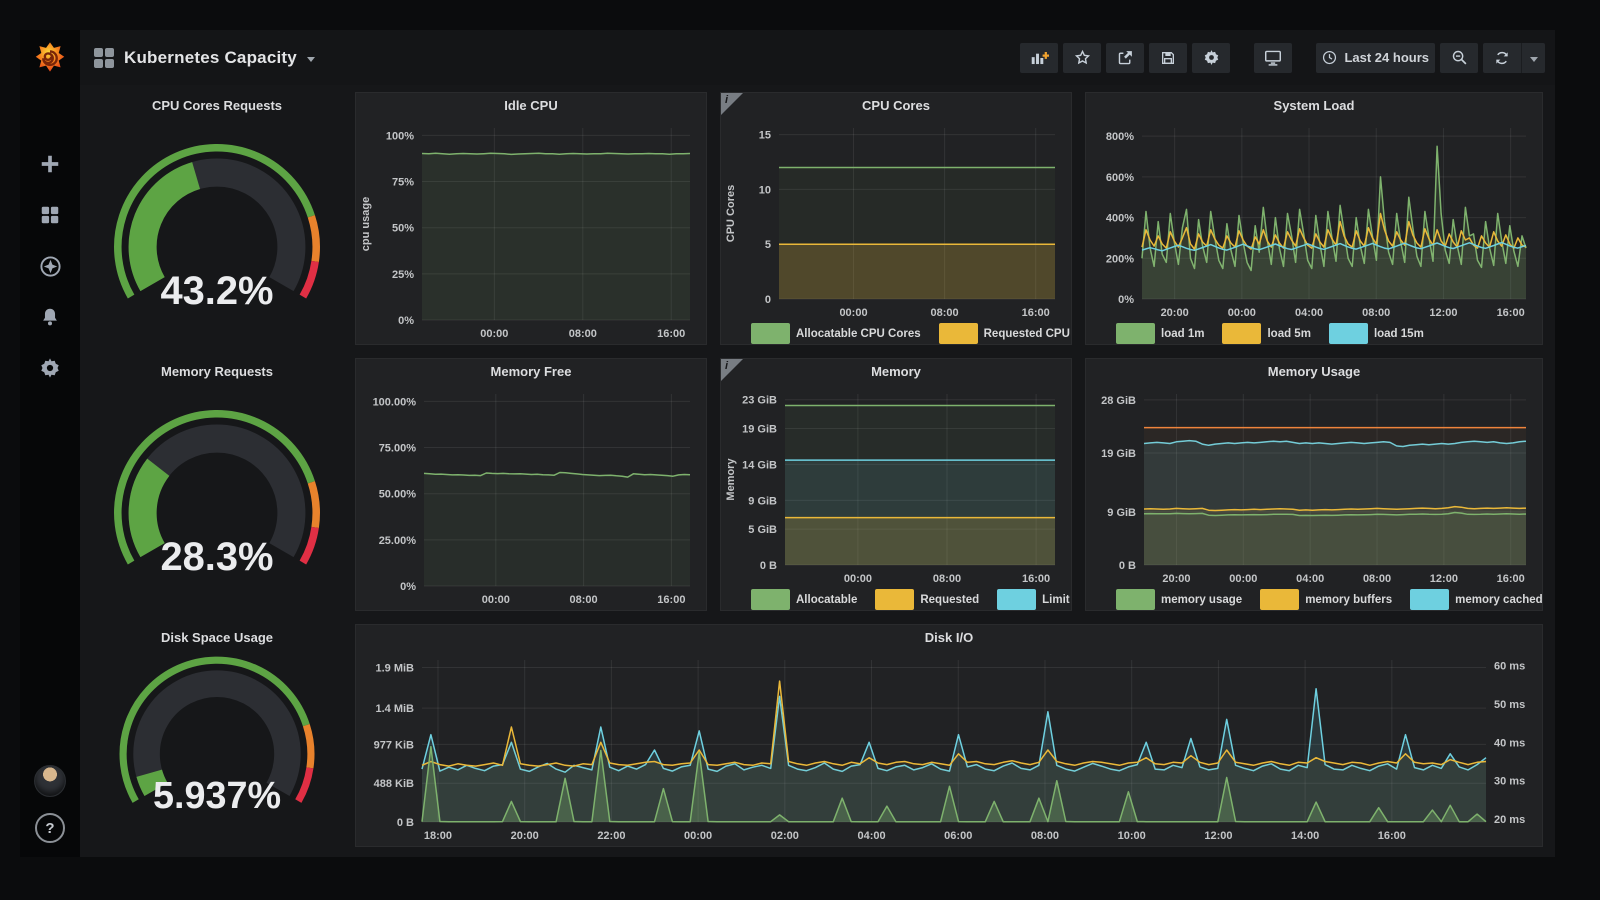 The image size is (1600, 900). I want to click on chart-canvas: 00:00 08:00 16:00 0% 25% 50% 75% 100% cpu usage, so click(525, 234).